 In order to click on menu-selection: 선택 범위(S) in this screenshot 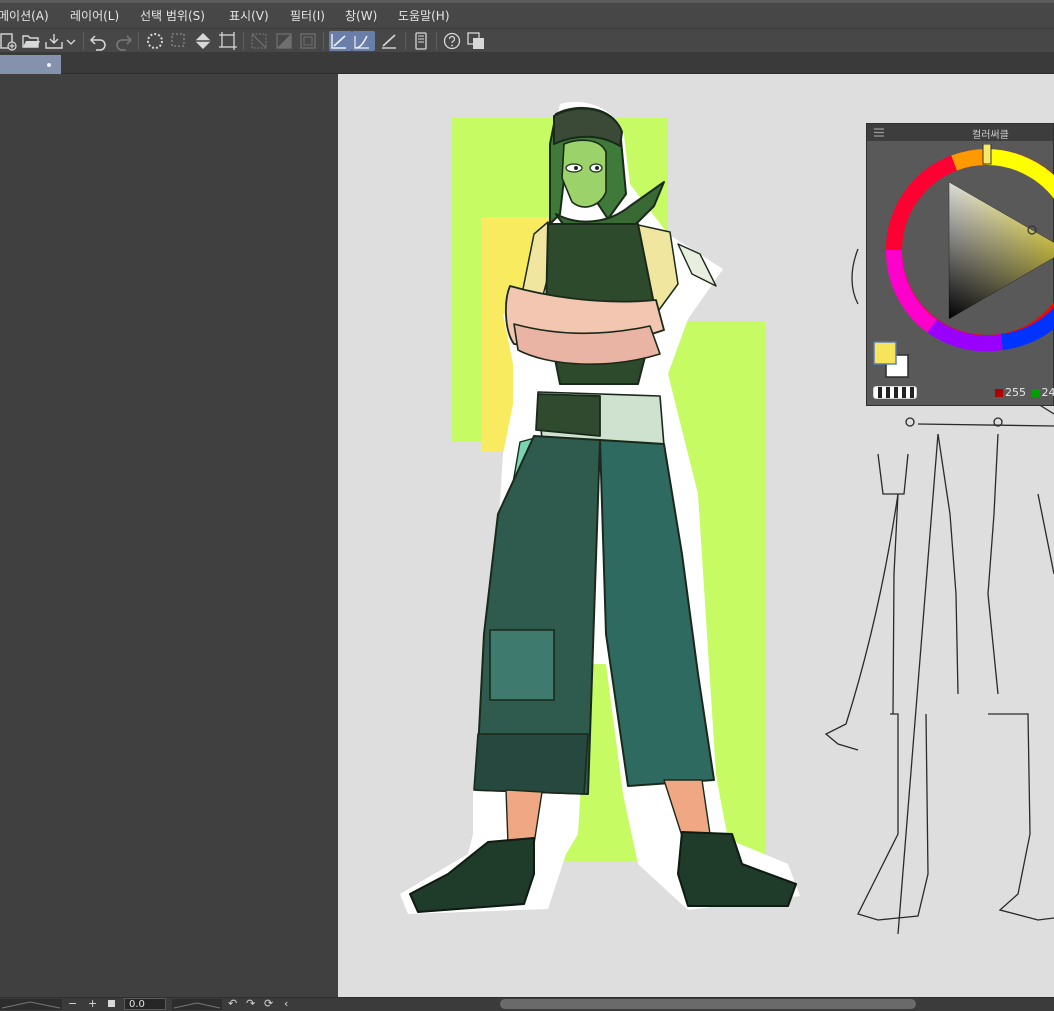, I will do `click(172, 15)`.